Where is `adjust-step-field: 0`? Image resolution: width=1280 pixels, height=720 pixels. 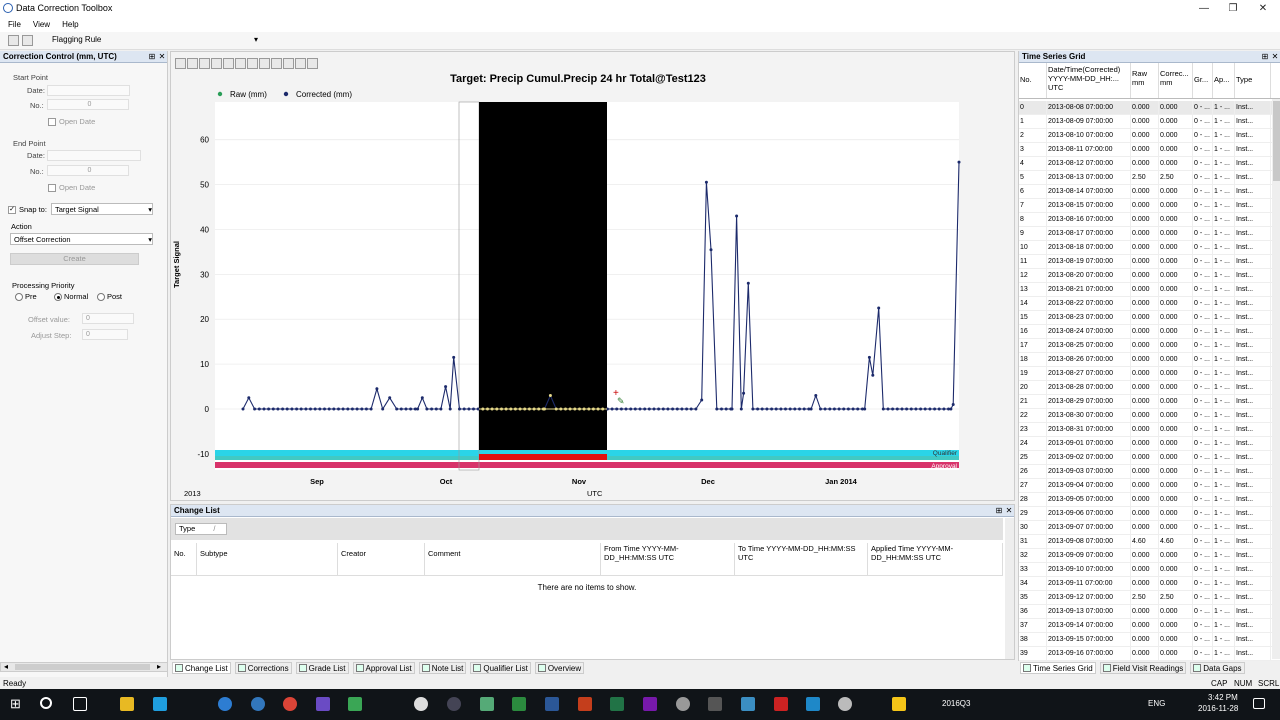 adjust-step-field: 0 is located at coordinates (105, 334).